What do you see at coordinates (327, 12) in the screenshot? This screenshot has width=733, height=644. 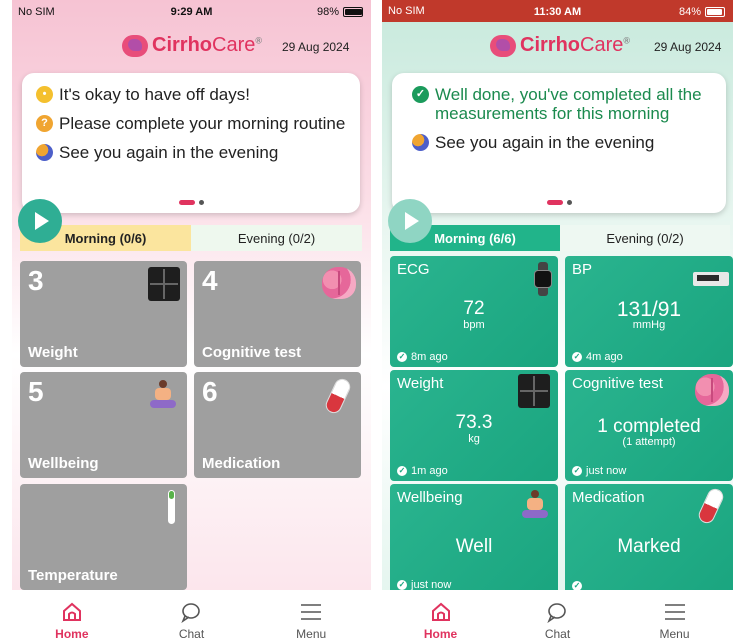 I see `battery-percent: 98%` at bounding box center [327, 12].